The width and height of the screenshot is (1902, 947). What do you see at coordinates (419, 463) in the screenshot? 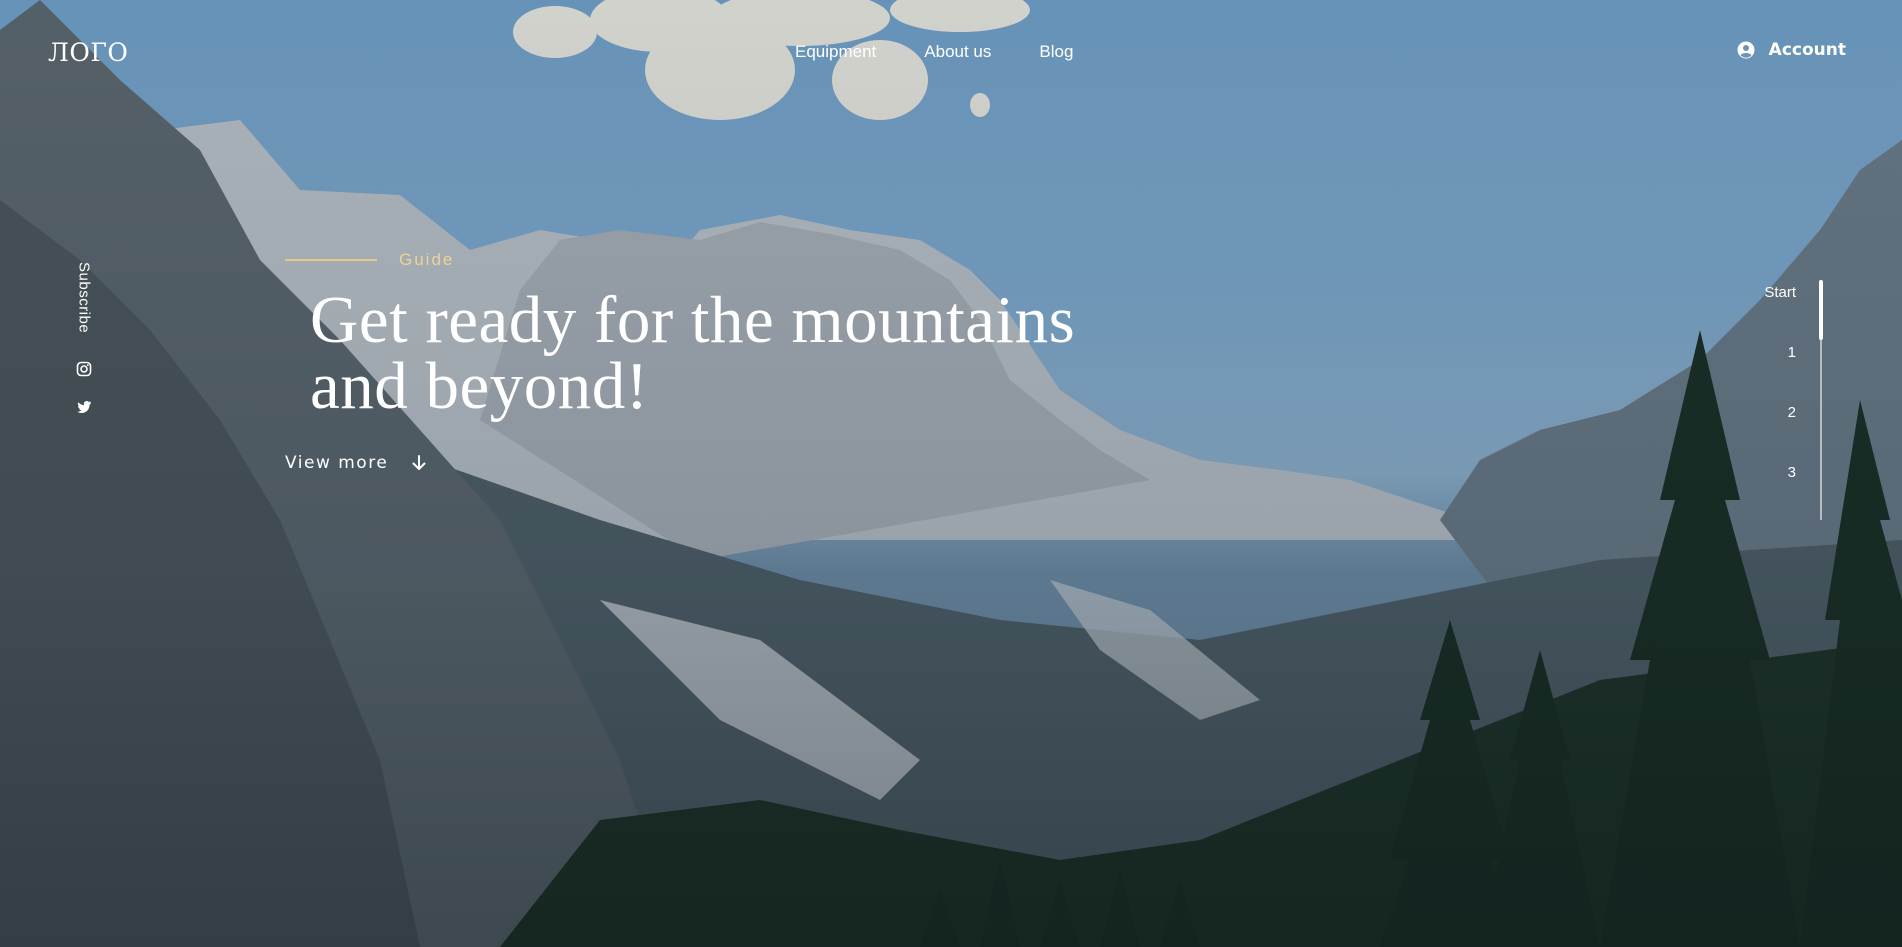
I see `arrow-down-icon` at bounding box center [419, 463].